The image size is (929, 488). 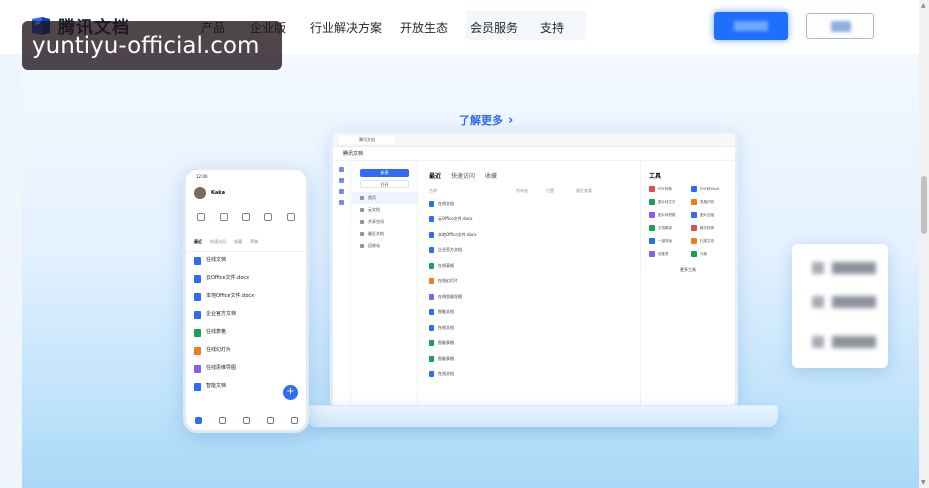 What do you see at coordinates (384, 246) in the screenshot?
I see `sidebar-item-trash: 回收站` at bounding box center [384, 246].